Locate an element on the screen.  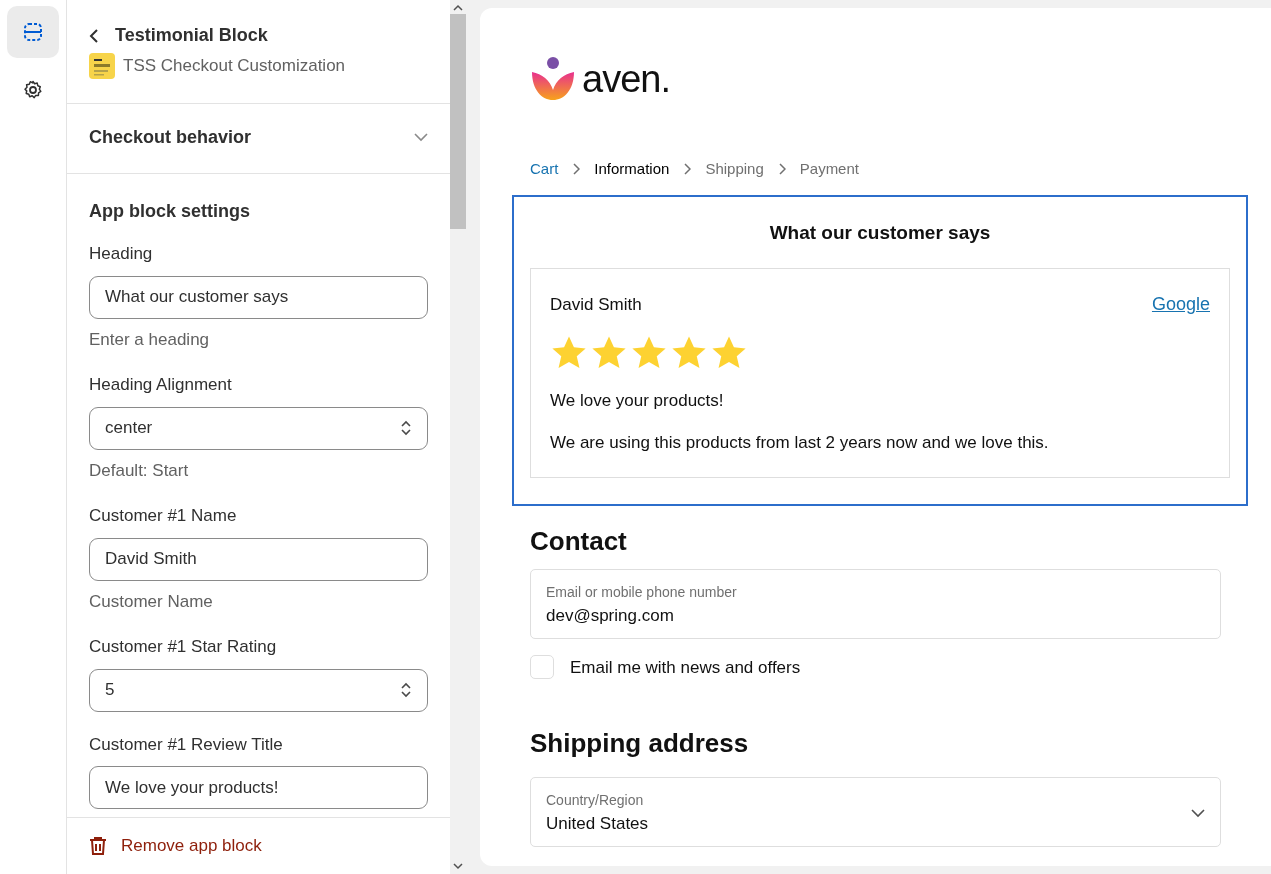
testimonial-heading: What our customer says is located at coordinates (880, 232).